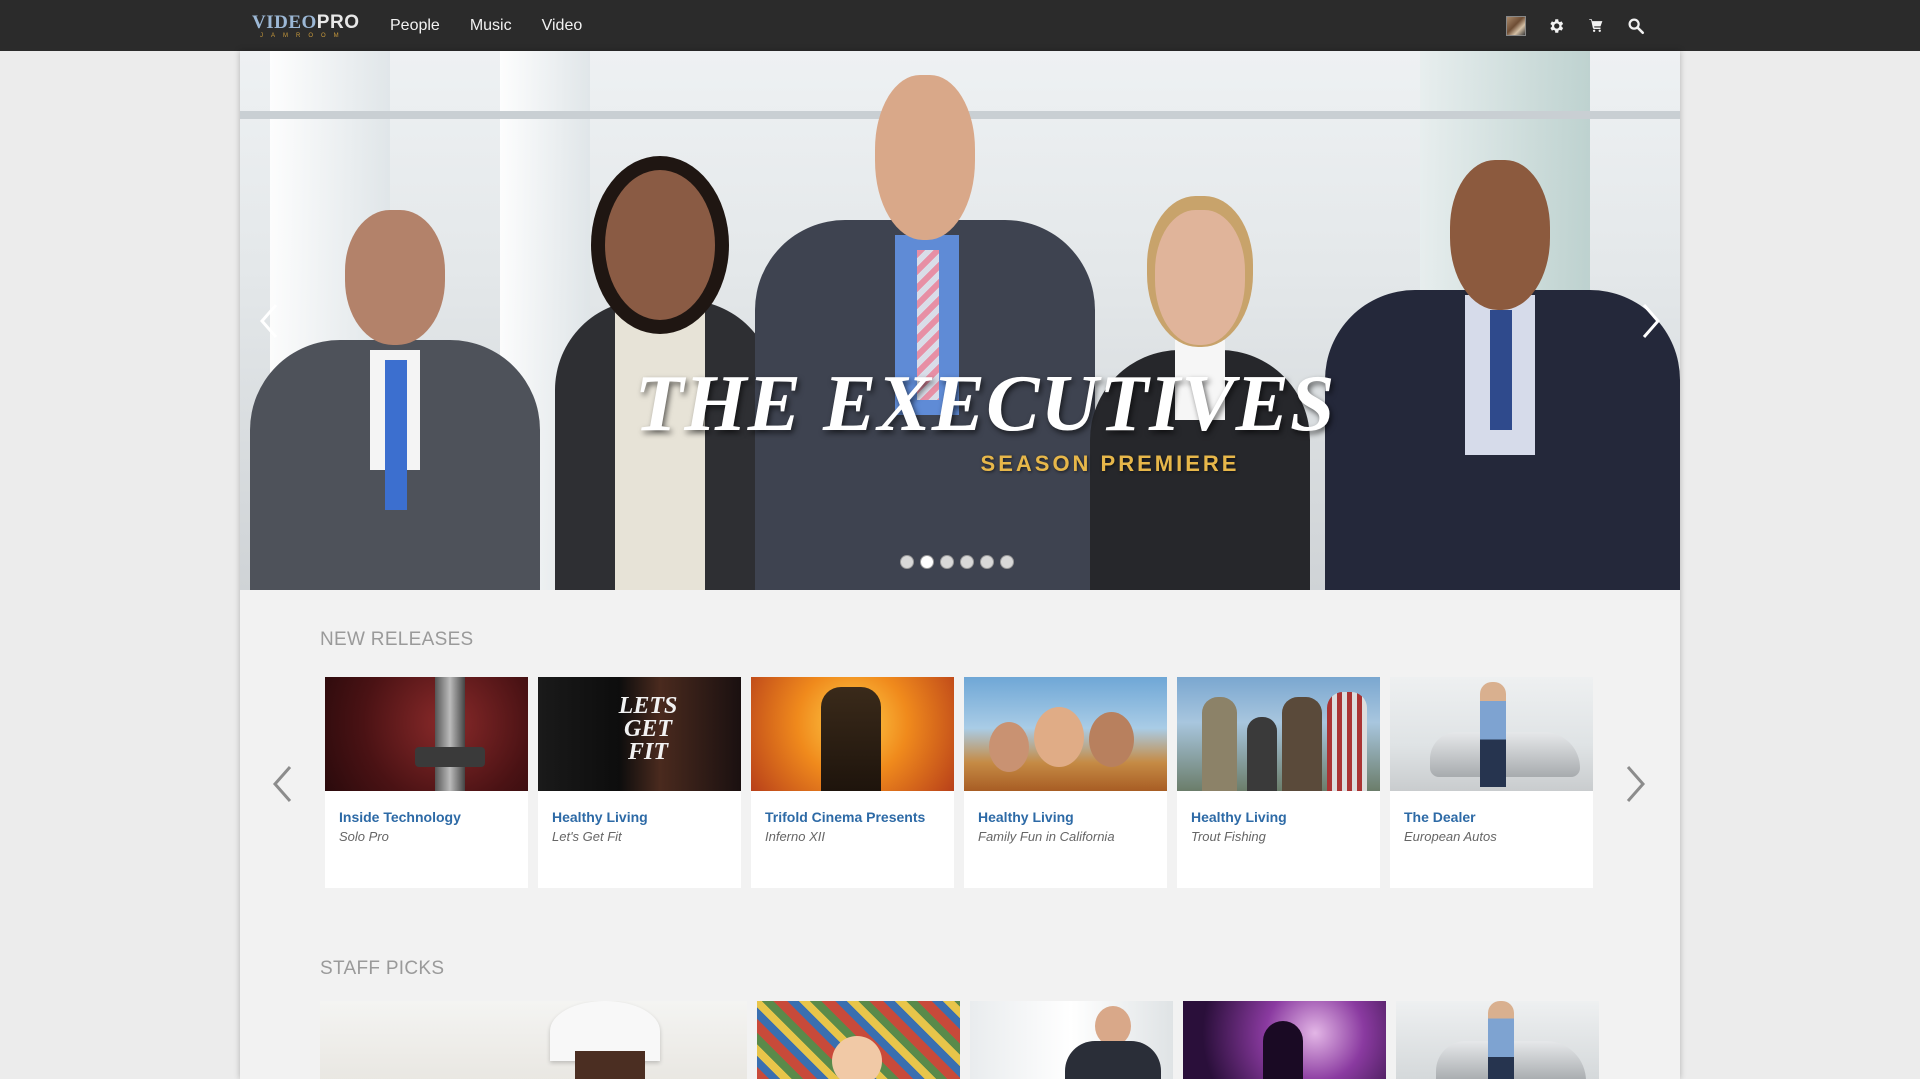 This screenshot has width=1920, height=1079. Describe the element at coordinates (397, 639) in the screenshot. I see `new-releases-heading: NEW RELEASES` at that location.